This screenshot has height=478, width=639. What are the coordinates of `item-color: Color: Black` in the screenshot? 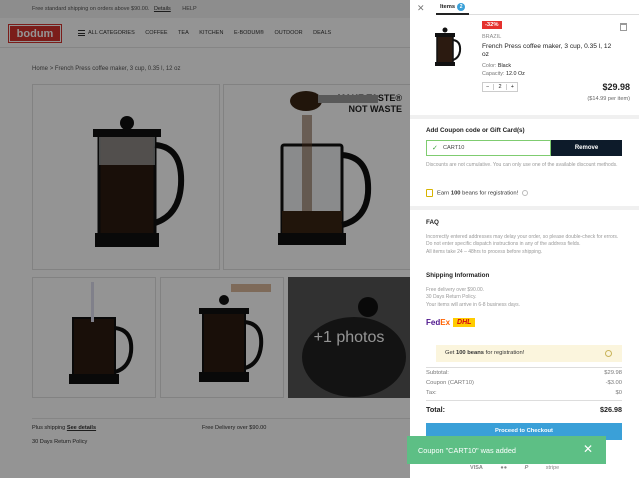 It's located at (497, 66).